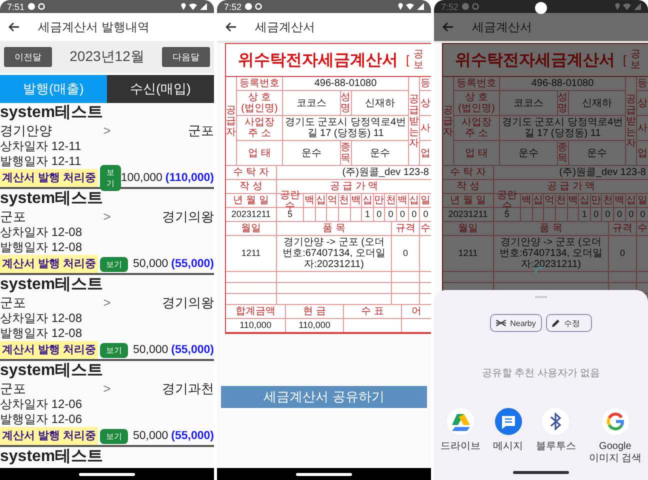 The image size is (648, 480). Describe the element at coordinates (468, 214) in the screenshot. I see `form-value: 20231211` at that location.